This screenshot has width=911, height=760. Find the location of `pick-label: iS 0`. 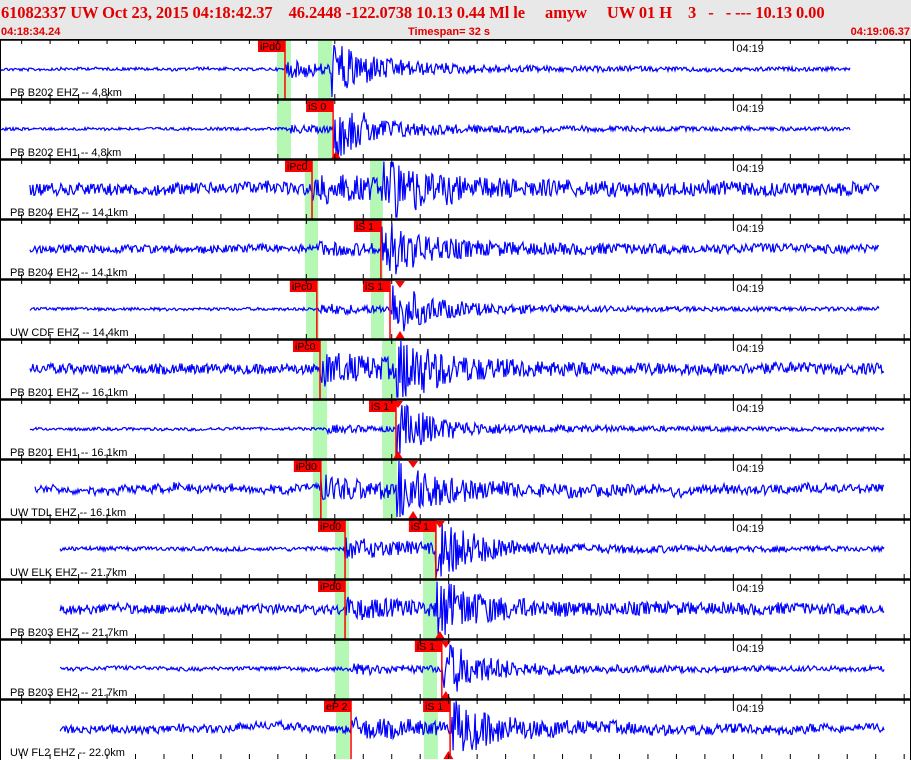

pick-label: iS 0 is located at coordinates (317, 107).